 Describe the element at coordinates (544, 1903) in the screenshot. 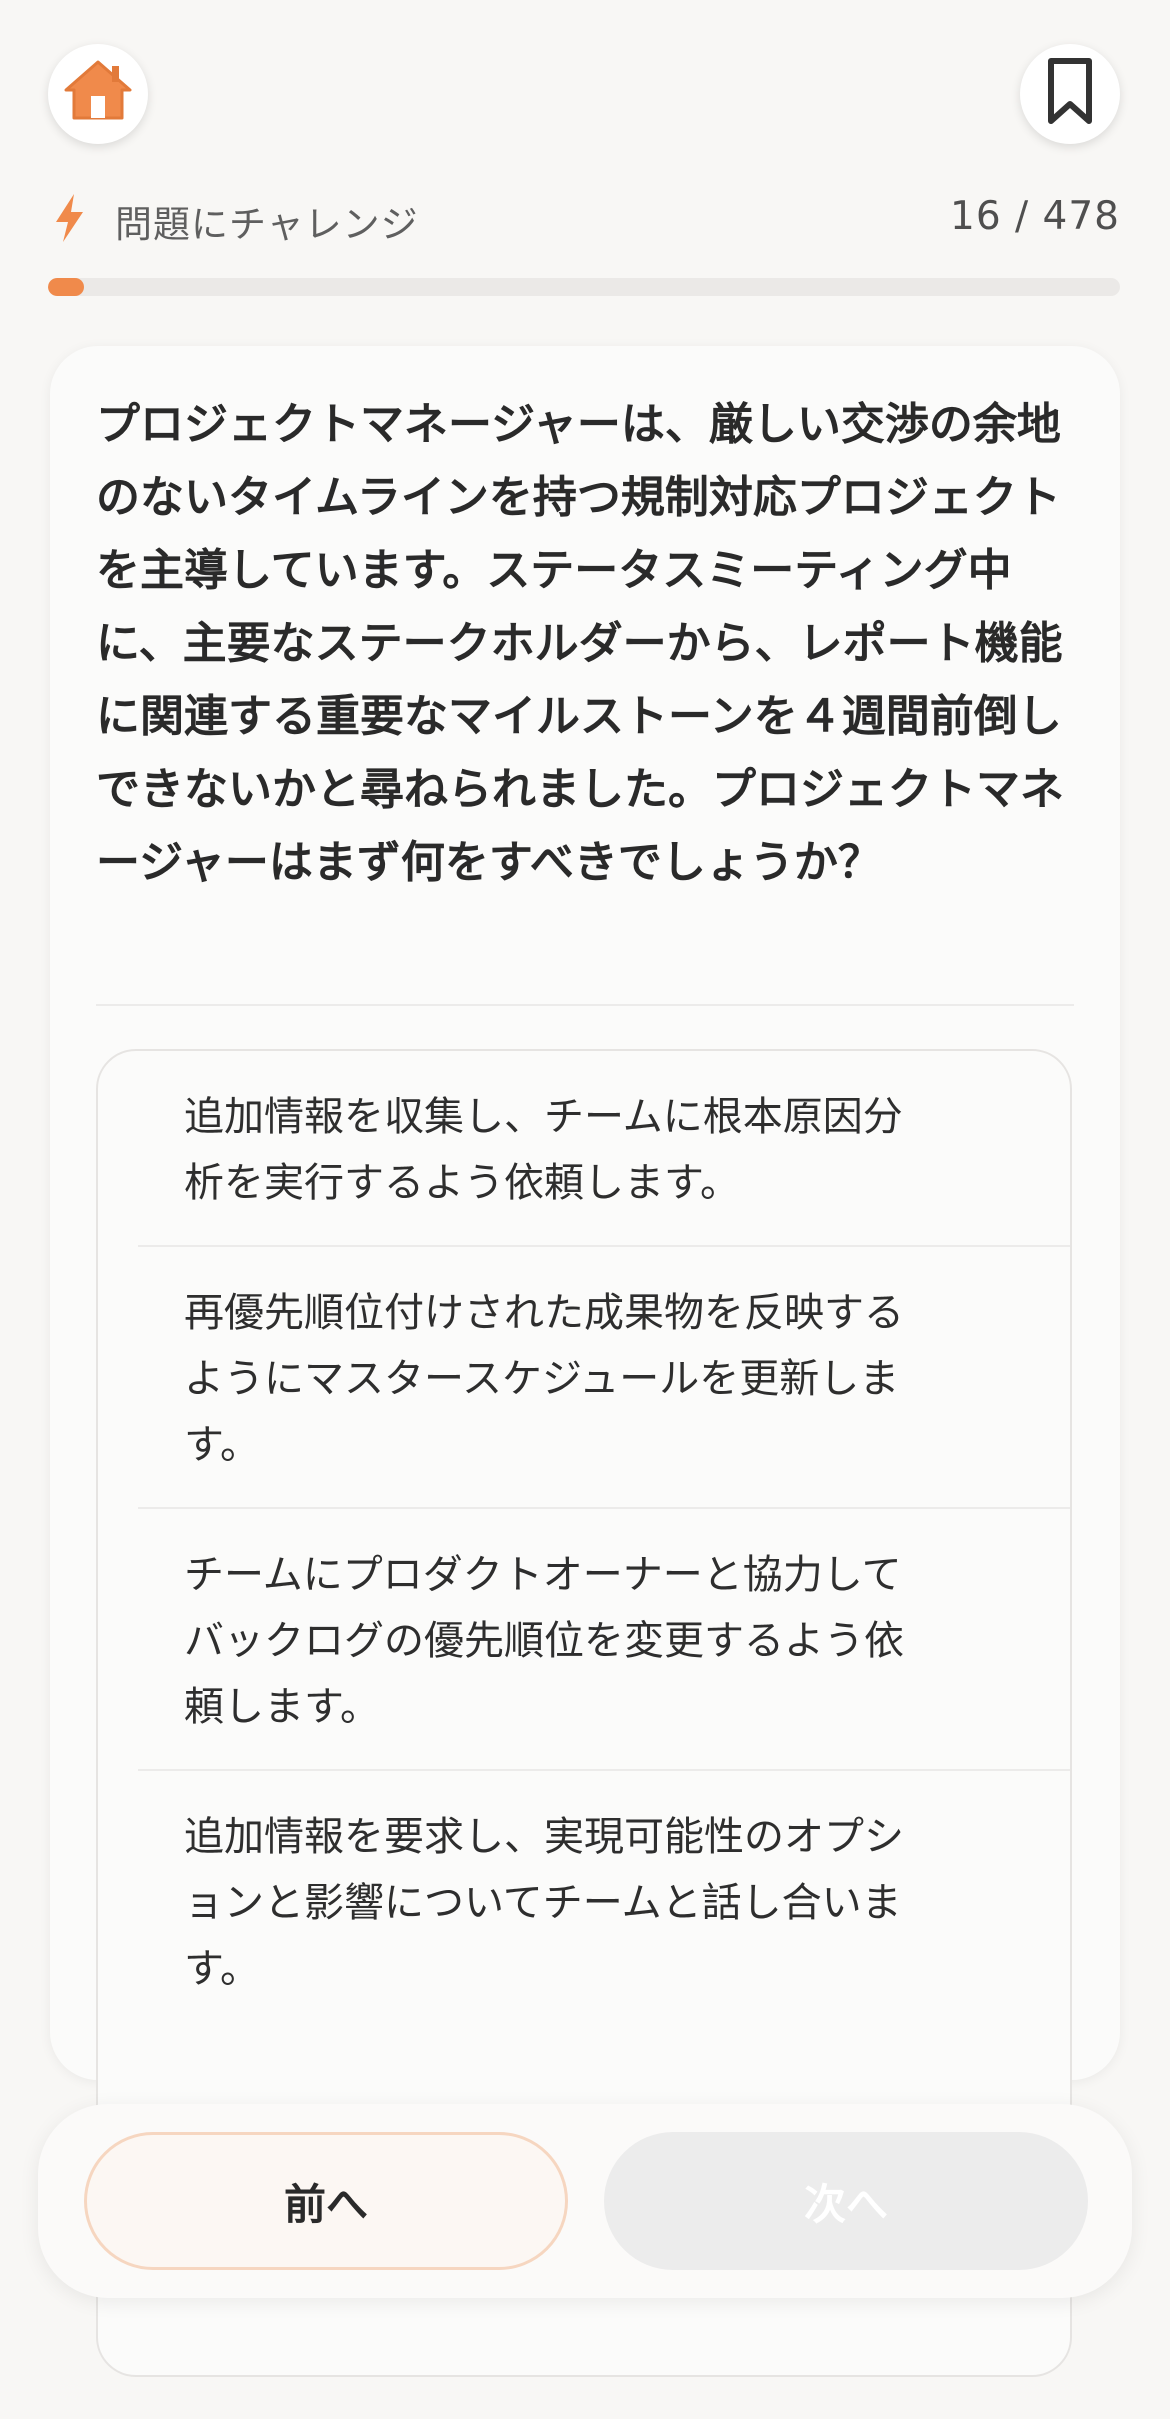

I see `answer-option-text: 追加情報を要求し、実現可能性のオプションと影響についてチームと話し合います。` at that location.